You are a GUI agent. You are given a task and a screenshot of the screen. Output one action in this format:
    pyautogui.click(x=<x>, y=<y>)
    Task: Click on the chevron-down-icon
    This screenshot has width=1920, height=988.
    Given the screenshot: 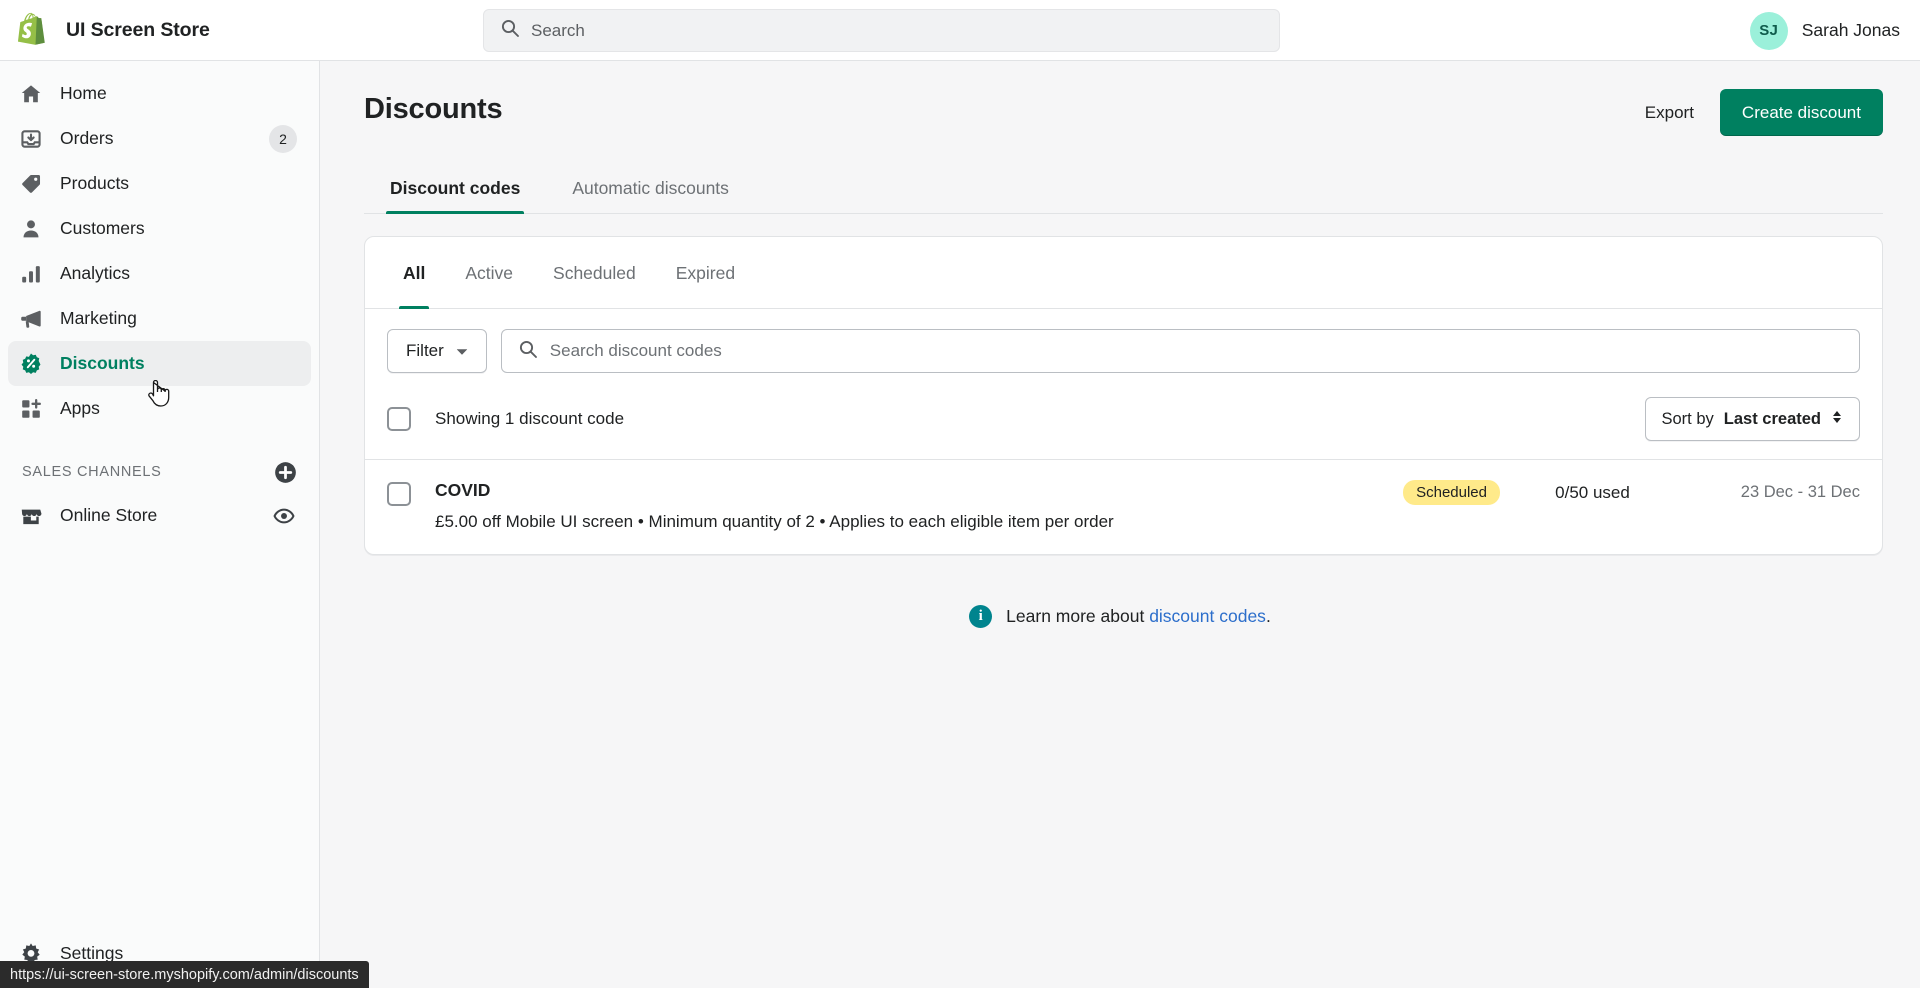 What is the action you would take?
    pyautogui.click(x=462, y=351)
    